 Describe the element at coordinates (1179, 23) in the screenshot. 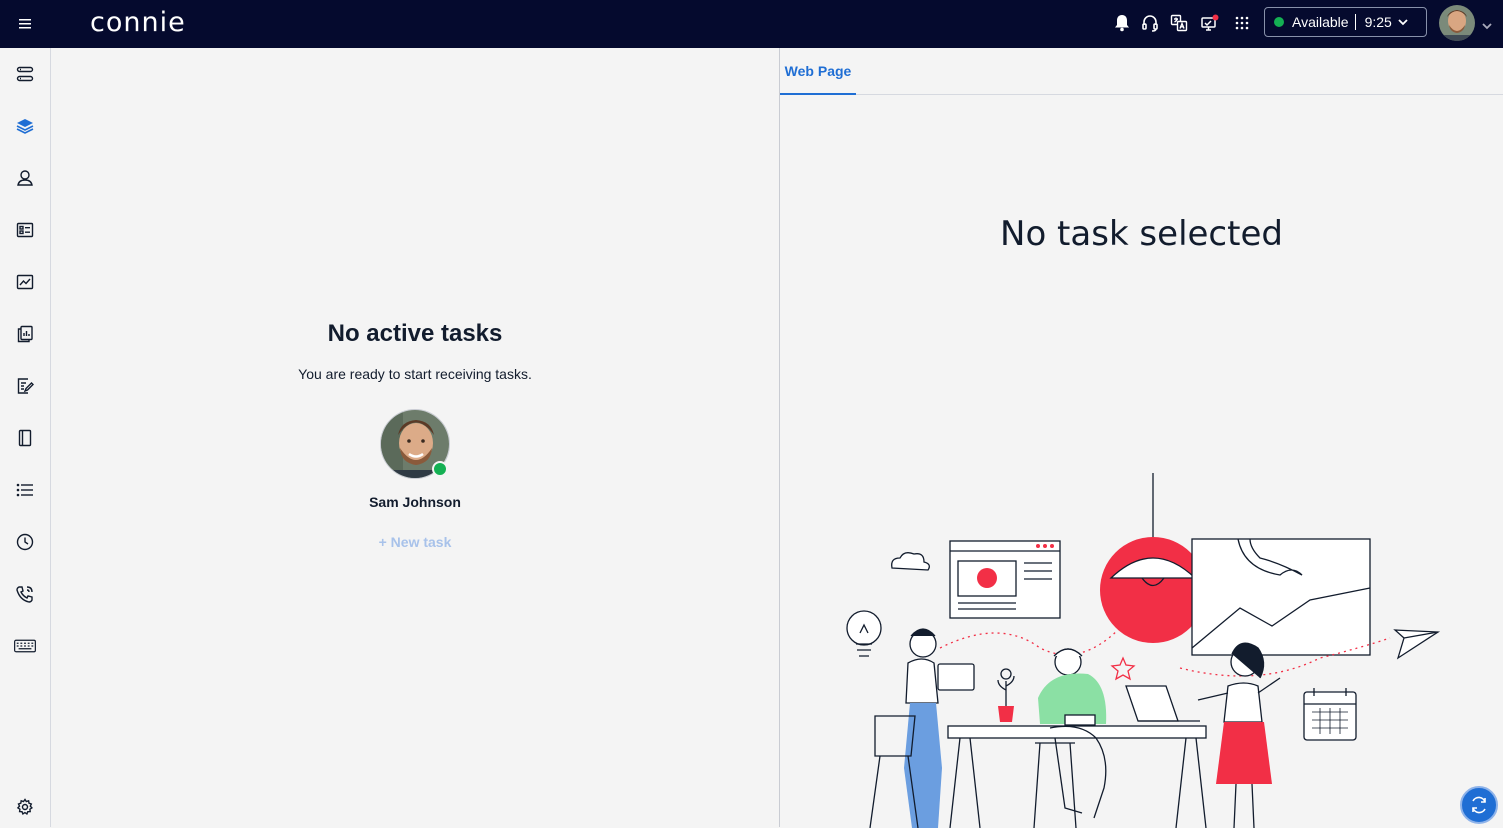

I see `translate-icon` at that location.